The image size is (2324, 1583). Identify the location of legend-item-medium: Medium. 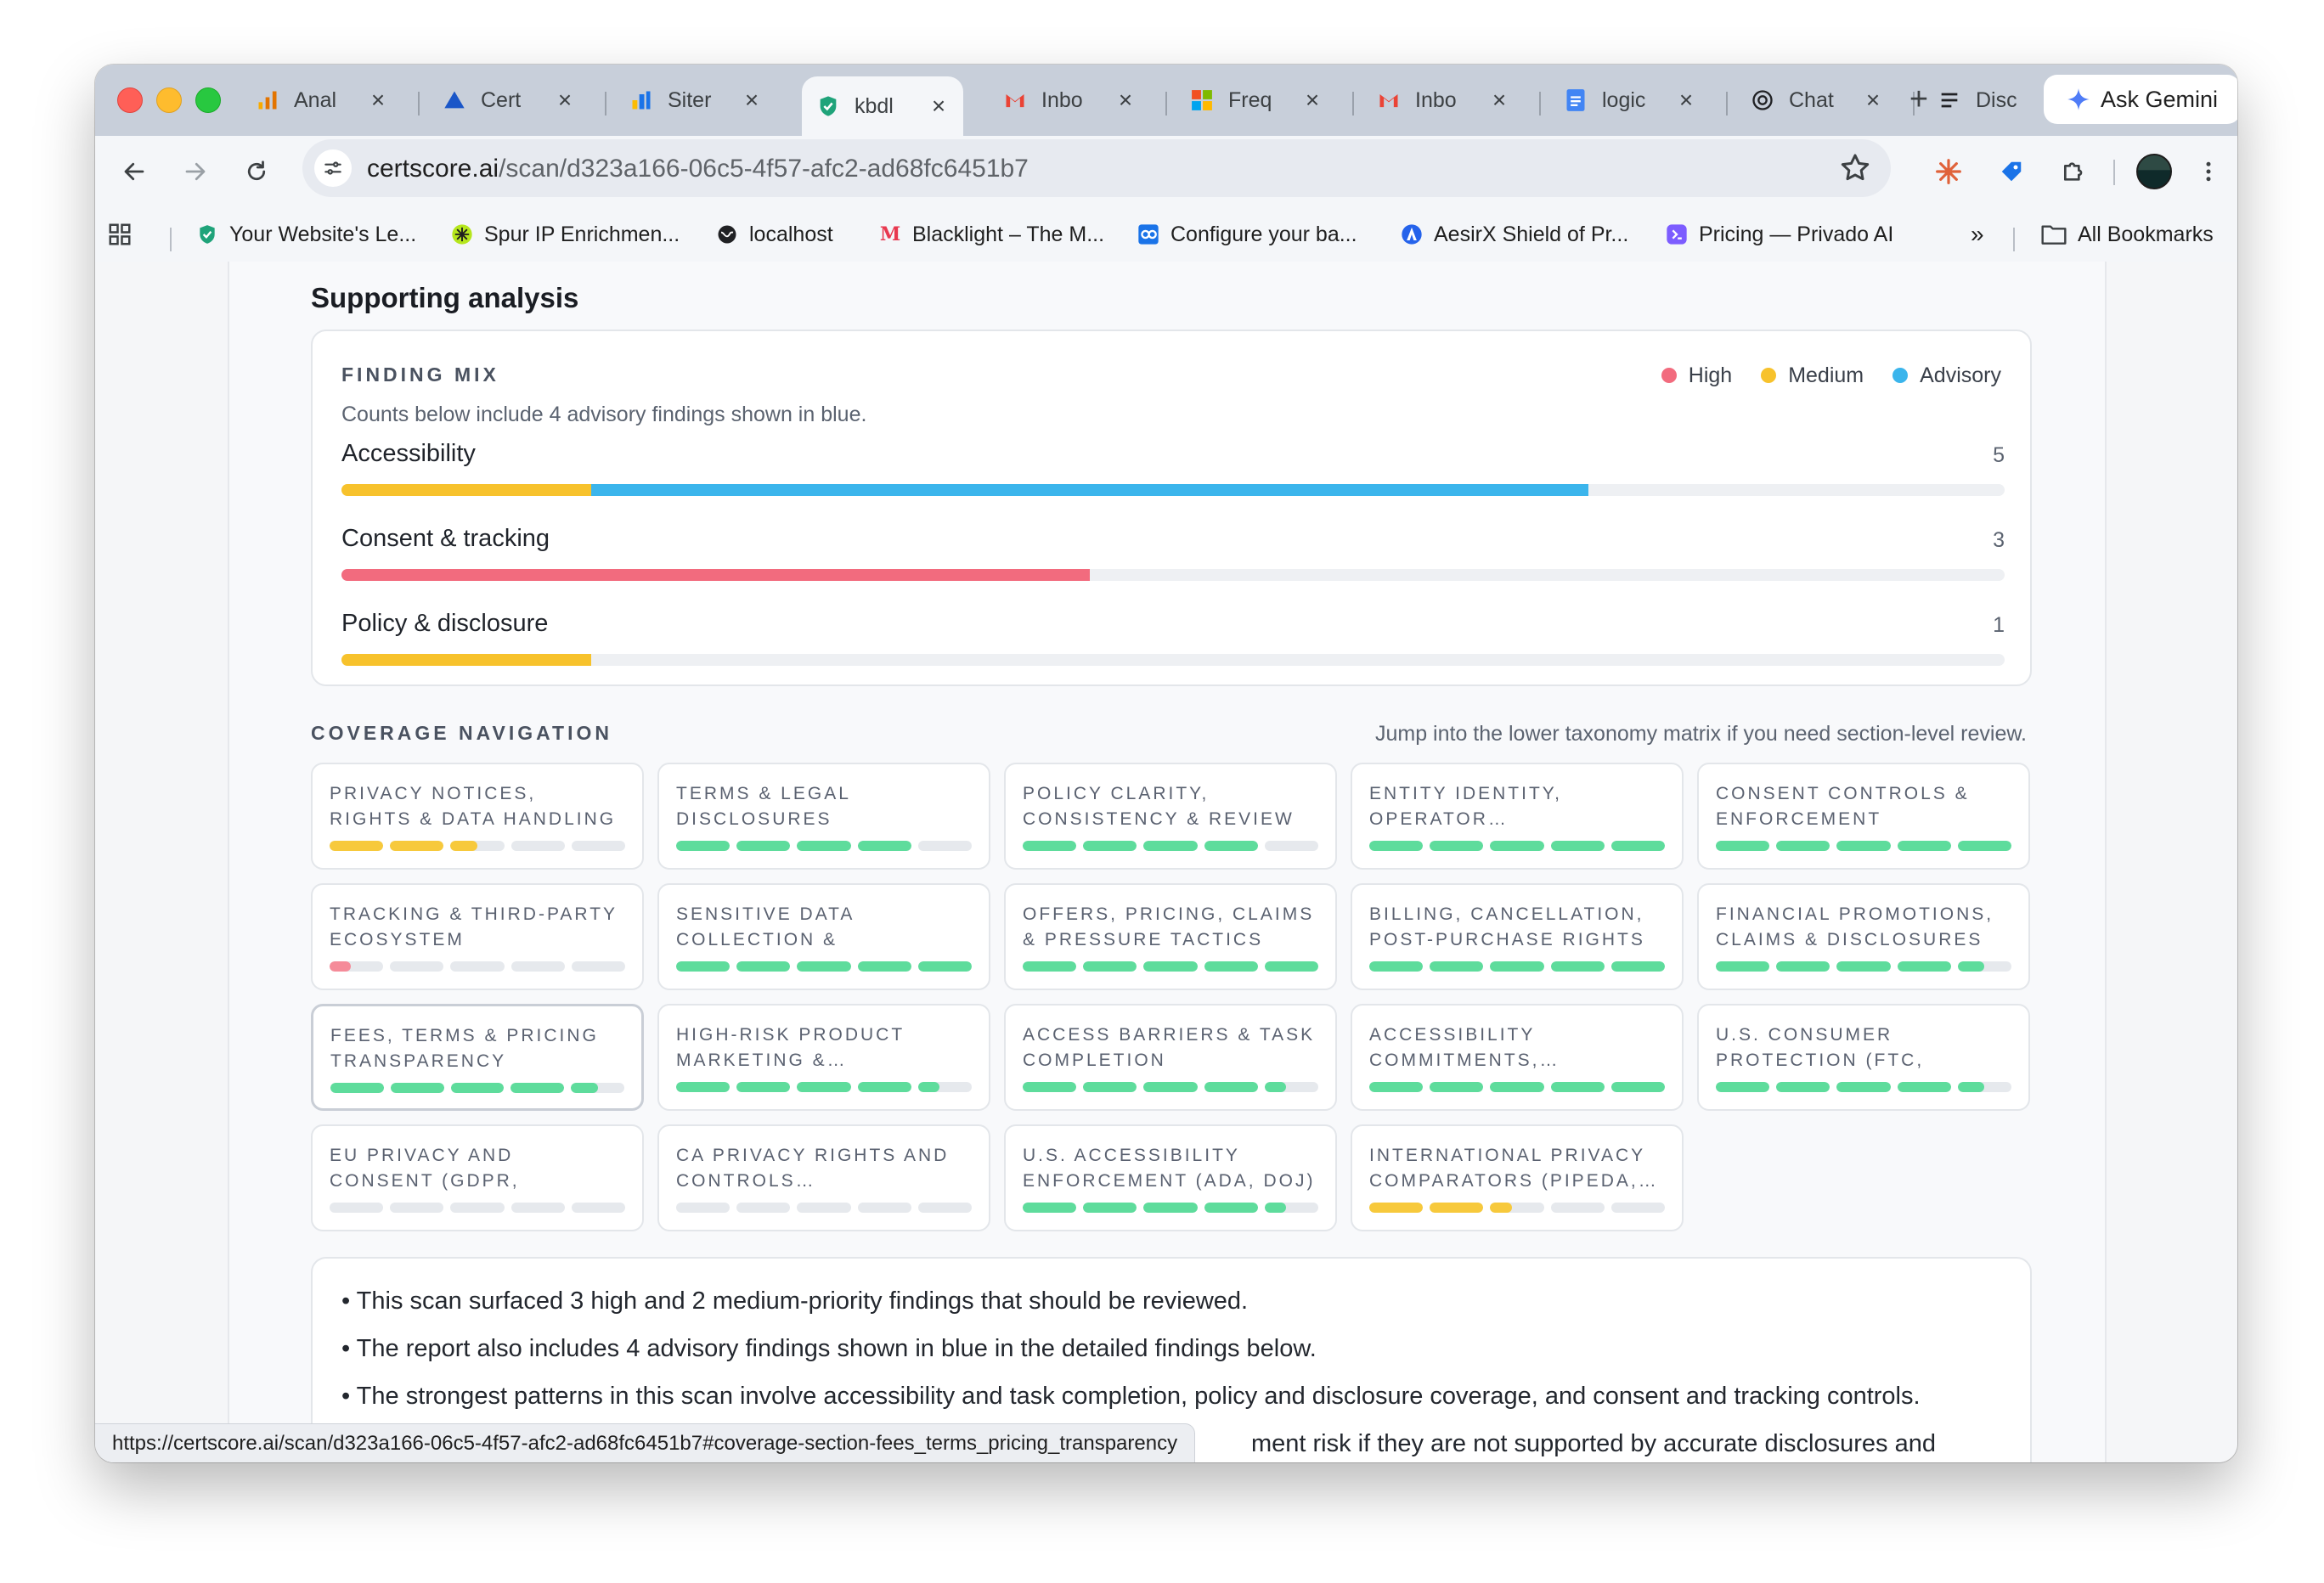
(1813, 375).